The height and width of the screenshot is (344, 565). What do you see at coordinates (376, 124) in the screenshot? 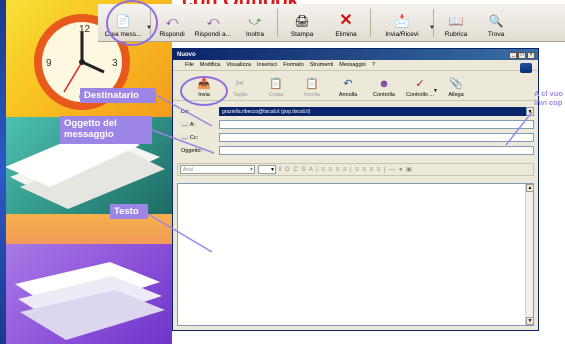
I see `to-field` at bounding box center [376, 124].